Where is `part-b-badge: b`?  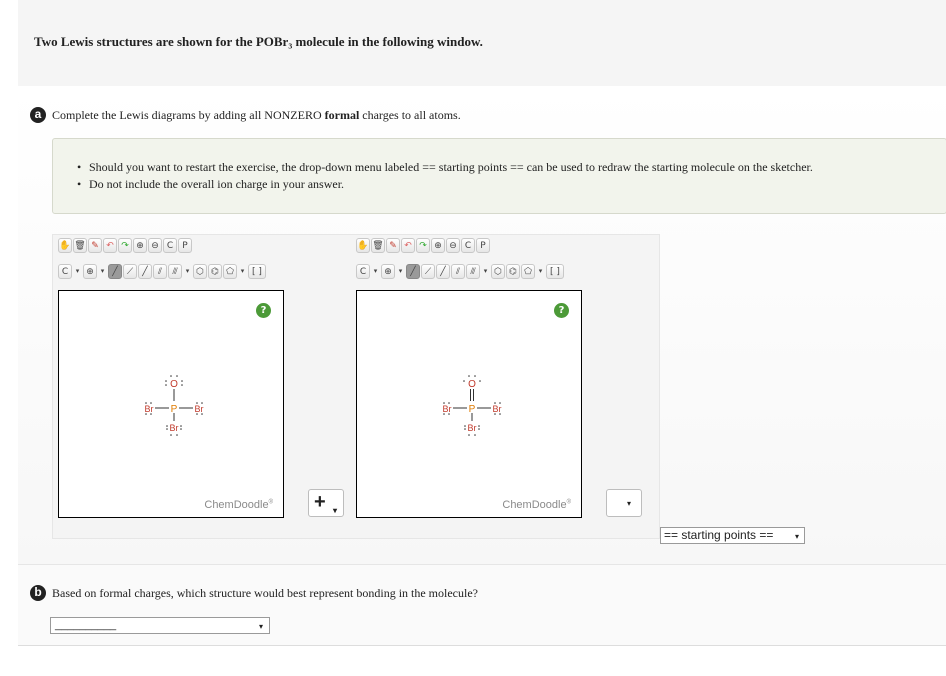
part-b-badge: b is located at coordinates (38, 593).